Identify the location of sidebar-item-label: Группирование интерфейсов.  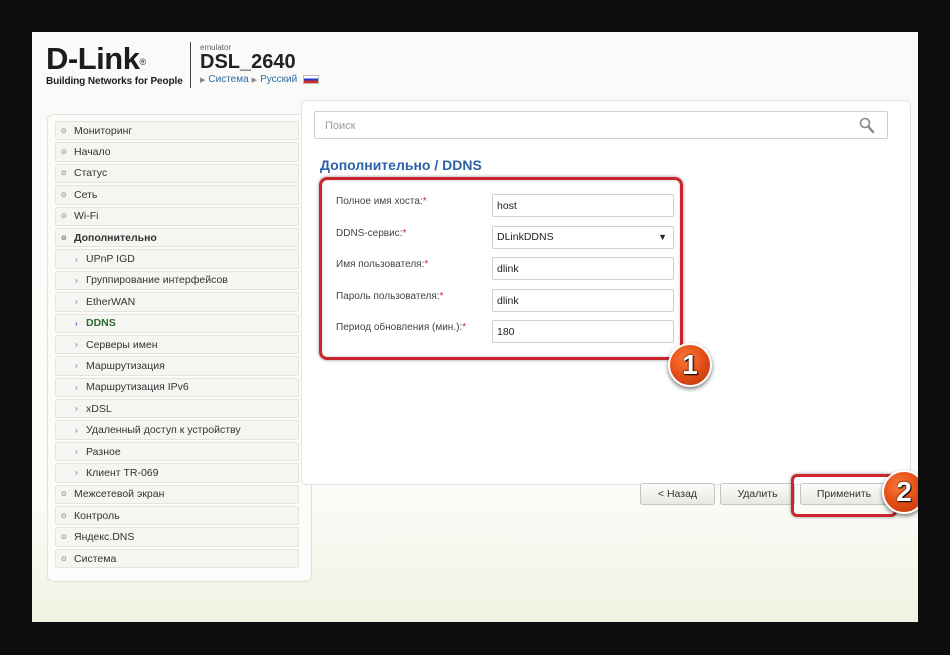
(157, 280).